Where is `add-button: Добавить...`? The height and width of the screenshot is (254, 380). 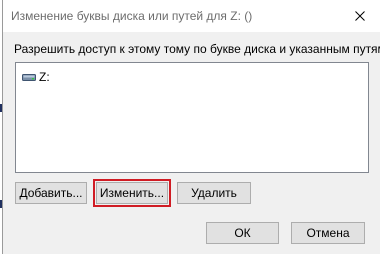 add-button: Добавить... is located at coordinates (51, 193).